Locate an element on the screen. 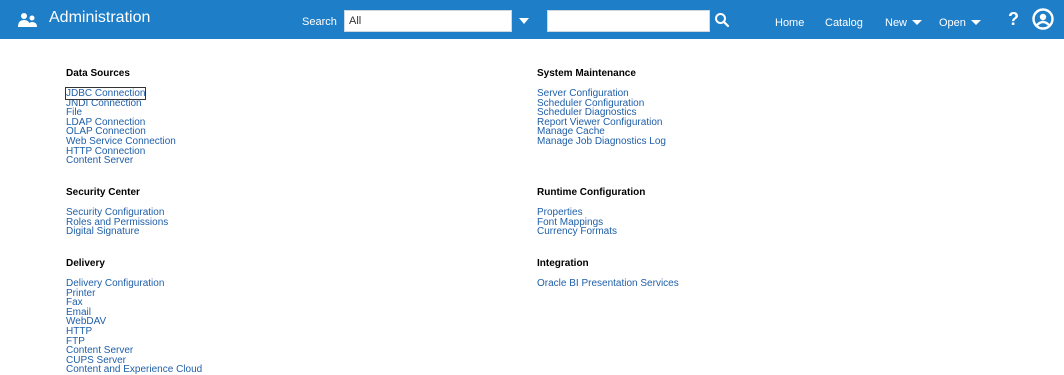 The height and width of the screenshot is (375, 1064). nav-open-menu: Open is located at coordinates (960, 23).